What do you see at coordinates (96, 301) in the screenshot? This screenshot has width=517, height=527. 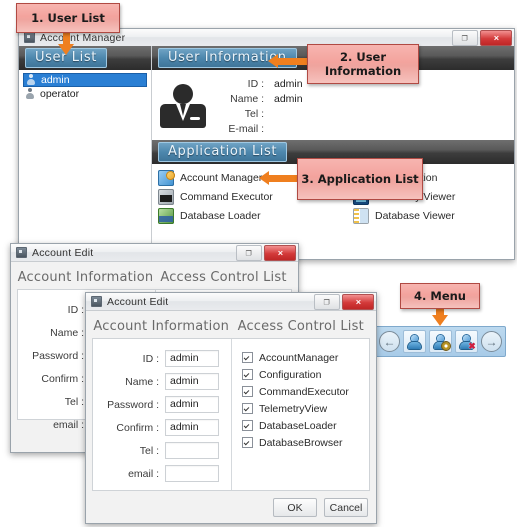 I see `app-icon` at bounding box center [96, 301].